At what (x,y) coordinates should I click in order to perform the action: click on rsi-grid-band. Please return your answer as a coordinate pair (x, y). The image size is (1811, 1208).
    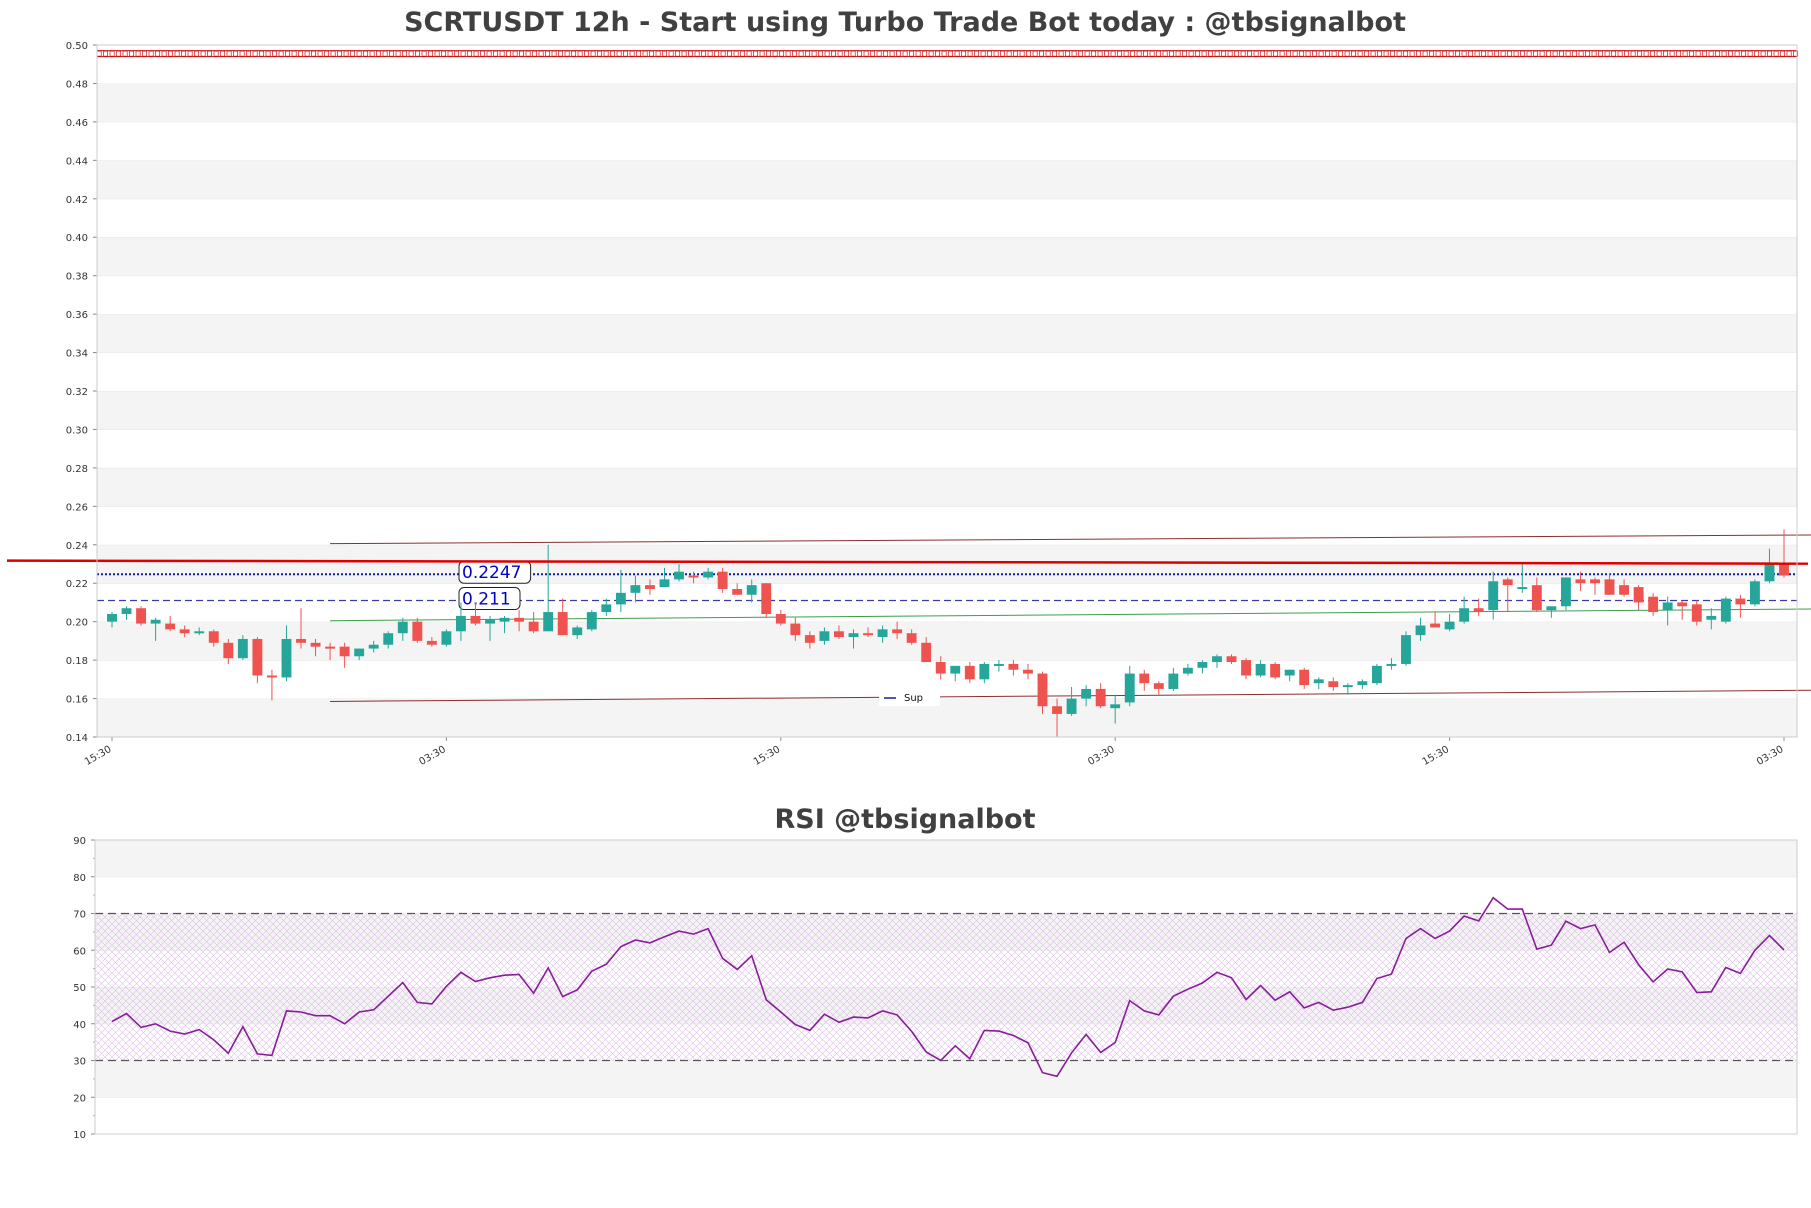
    Looking at the image, I should click on (946, 1079).